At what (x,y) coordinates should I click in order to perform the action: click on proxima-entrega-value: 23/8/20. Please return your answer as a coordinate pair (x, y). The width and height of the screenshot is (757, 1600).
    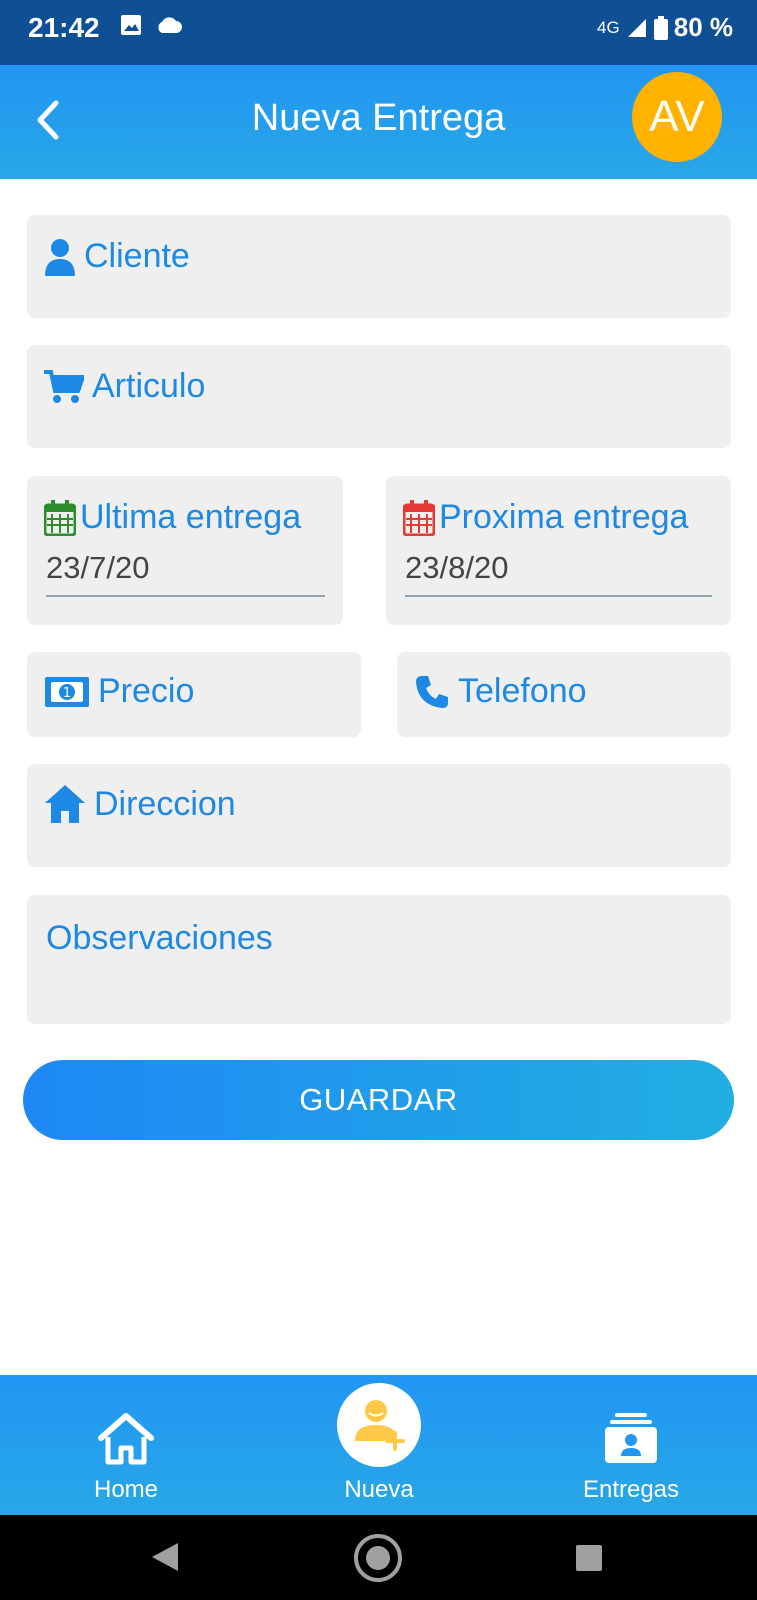
    Looking at the image, I should click on (456, 568).